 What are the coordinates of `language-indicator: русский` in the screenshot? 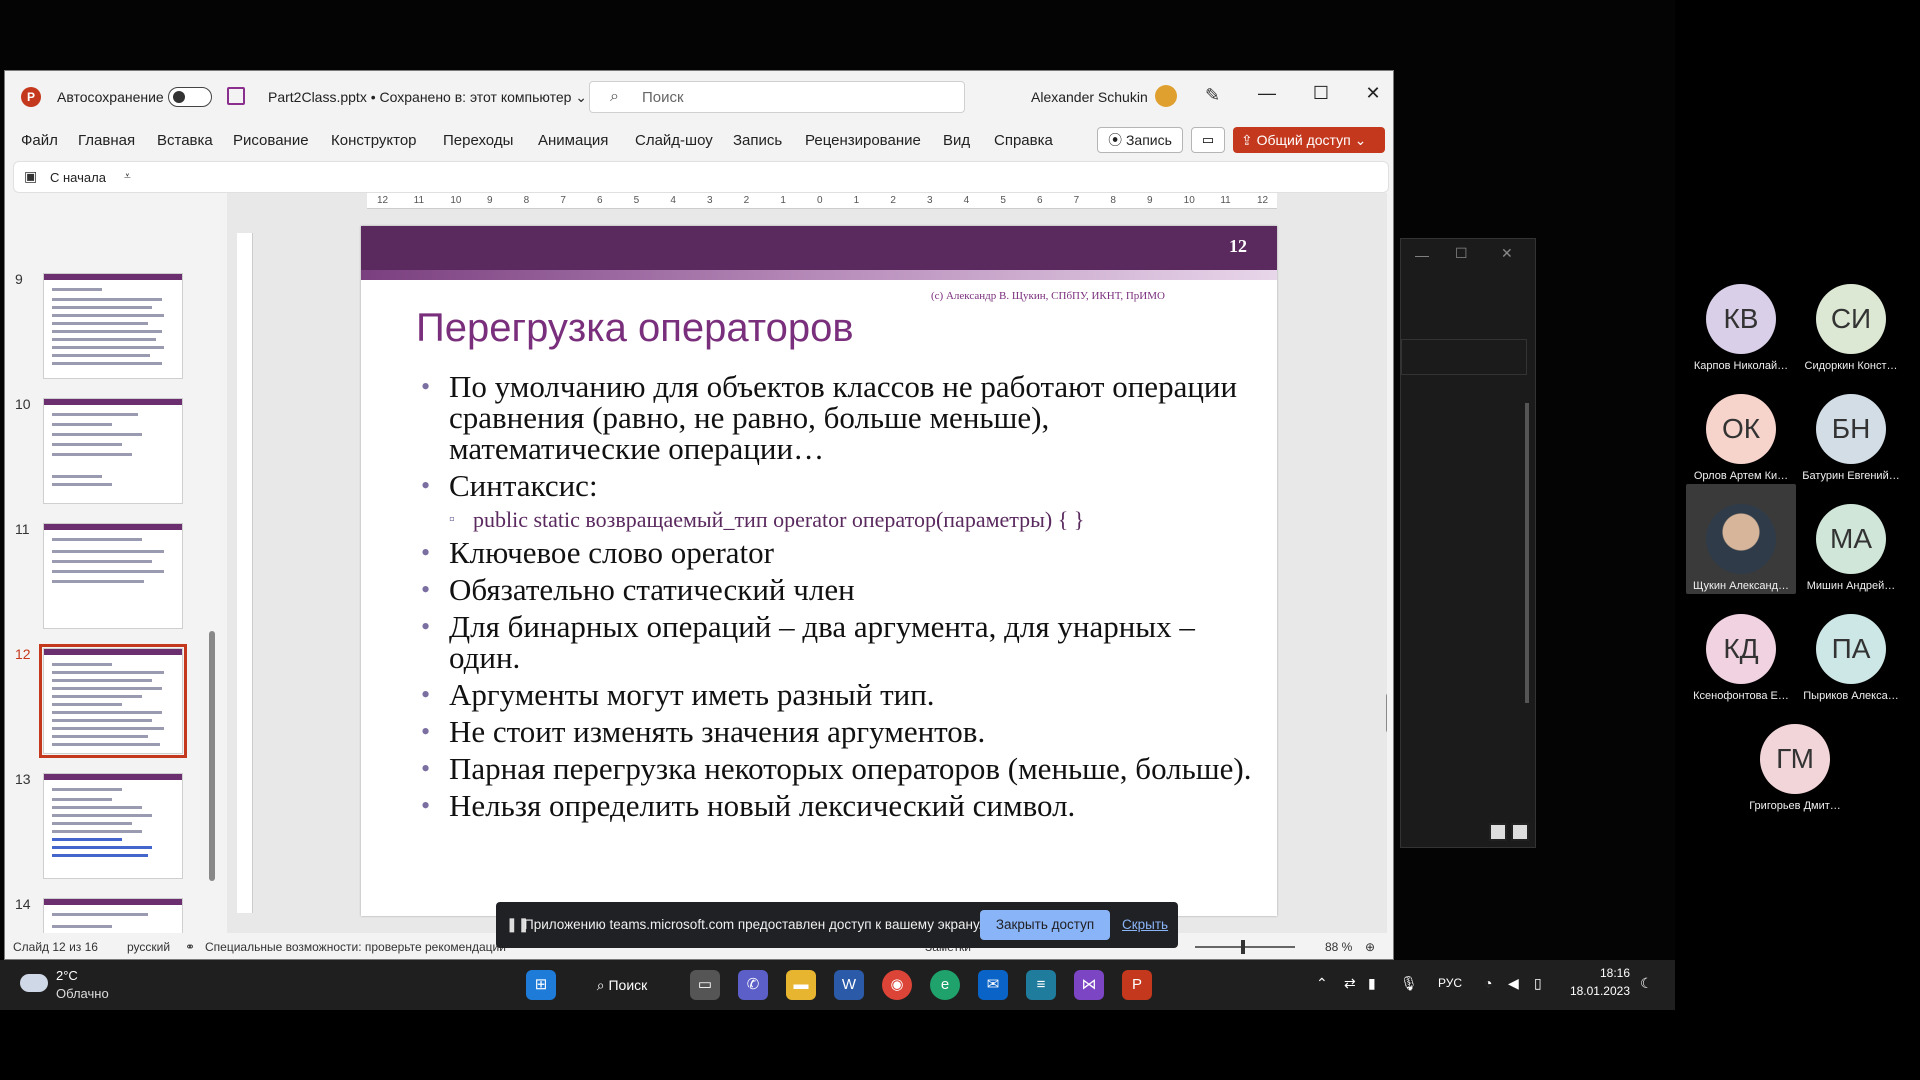 It's located at (148, 947).